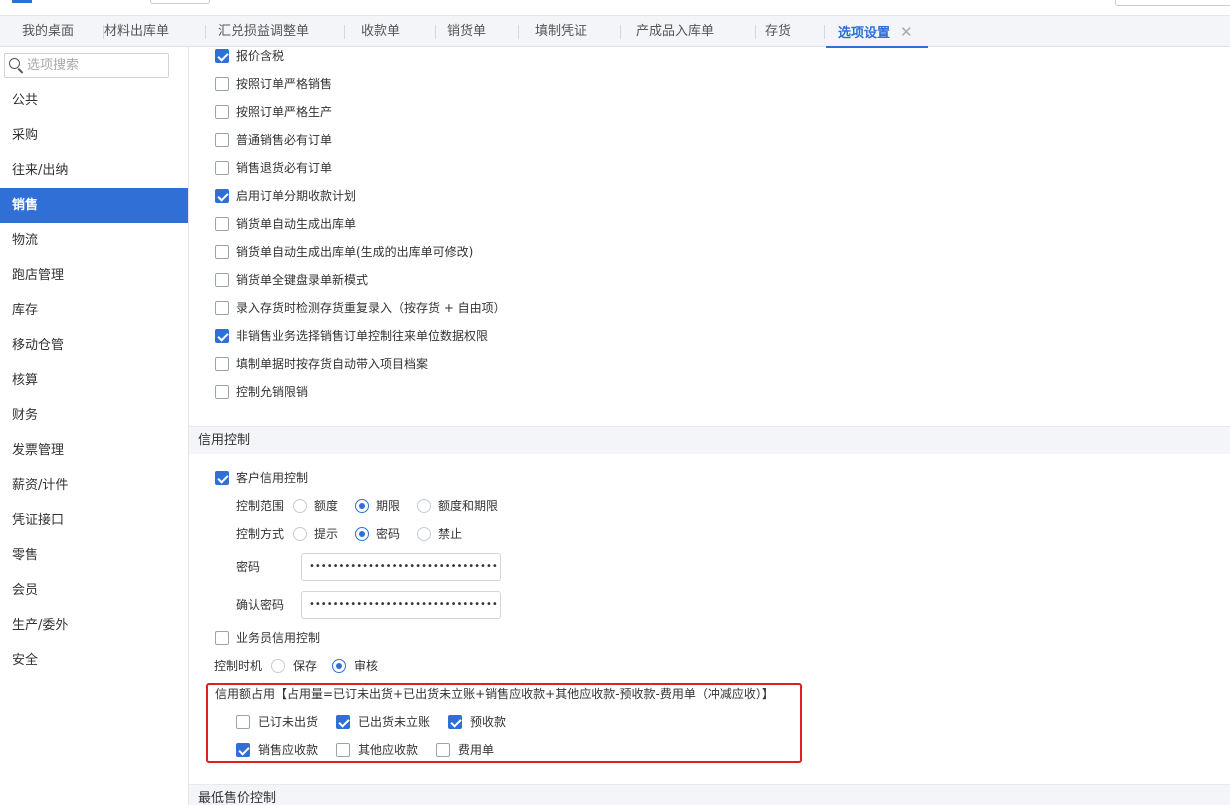 The image size is (1230, 805). I want to click on options-search-box, so click(86, 65).